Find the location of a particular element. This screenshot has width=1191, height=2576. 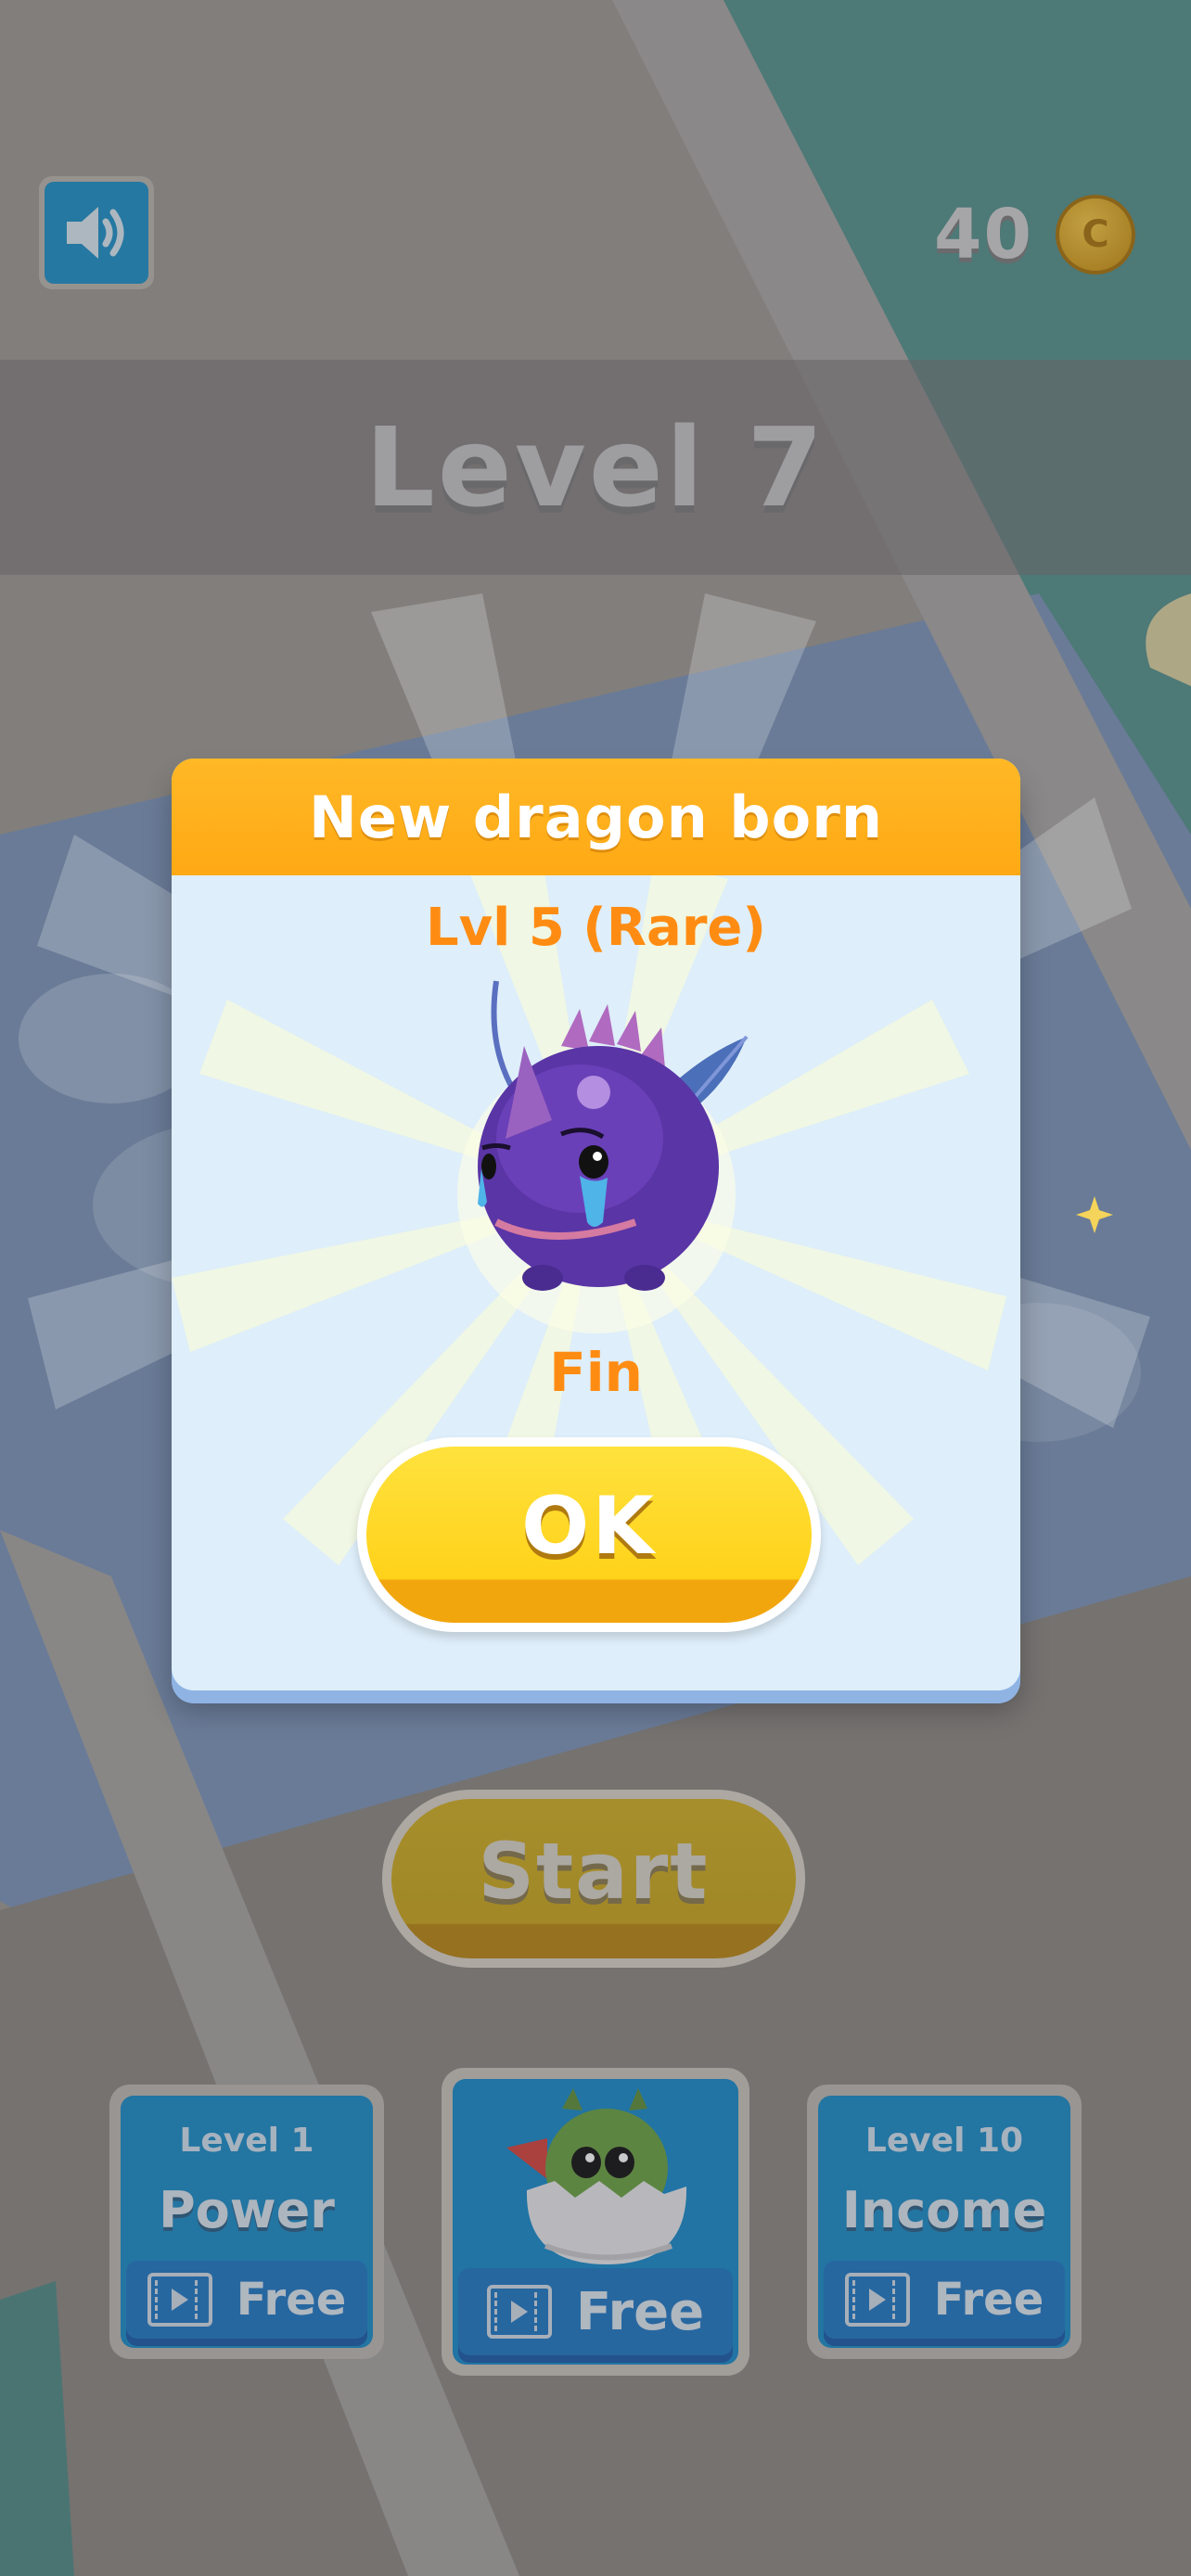

ok-button: OK is located at coordinates (589, 1534).